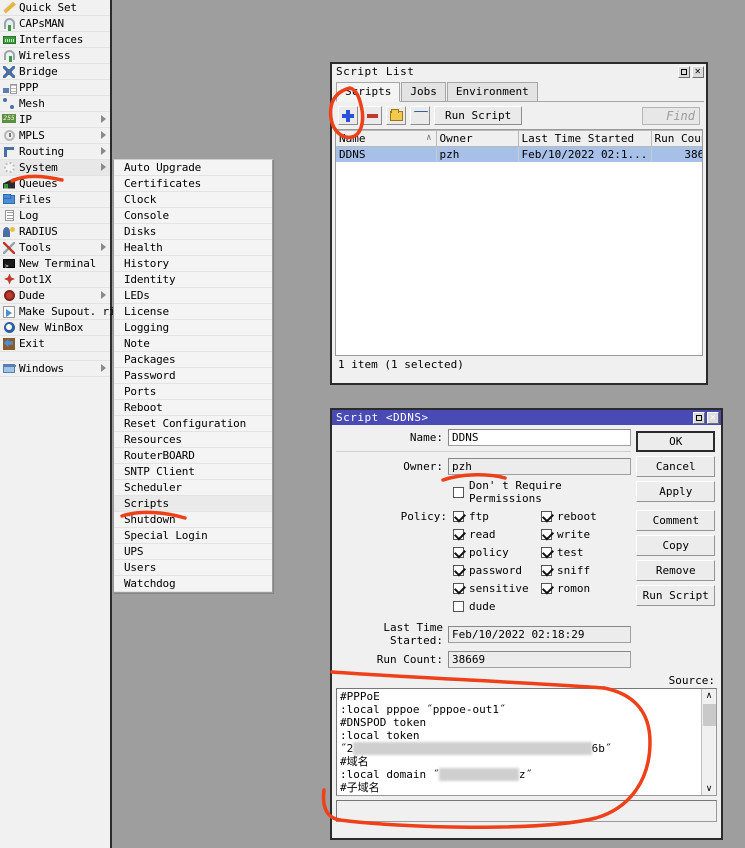 This screenshot has height=848, width=745. I want to click on policy-write-row: write, so click(565, 534).